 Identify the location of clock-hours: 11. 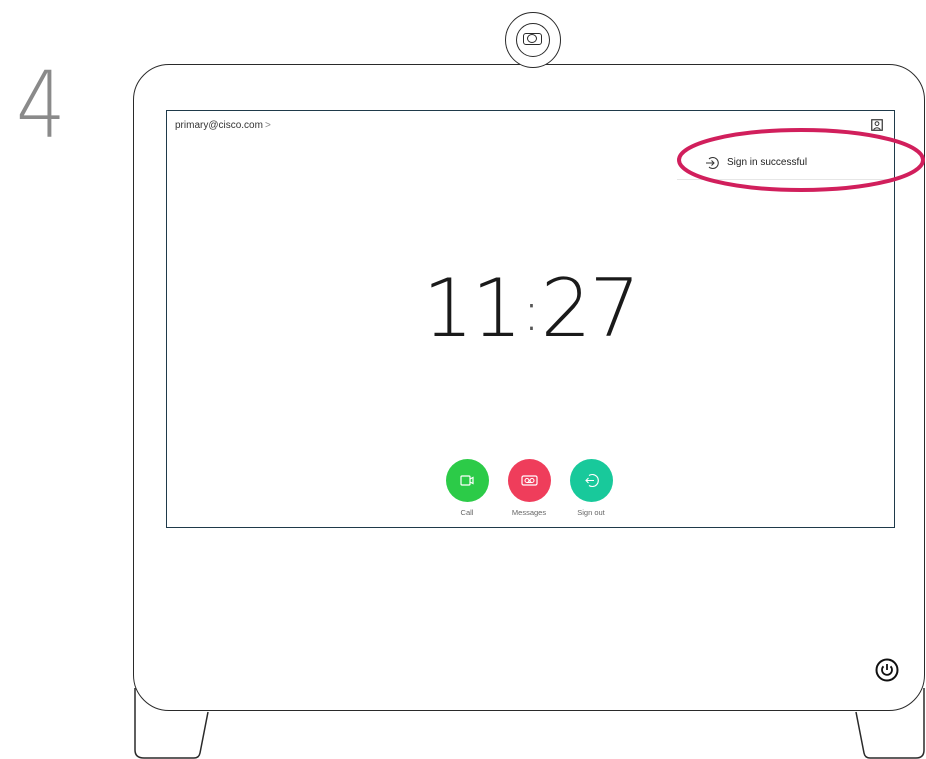
(472, 308).